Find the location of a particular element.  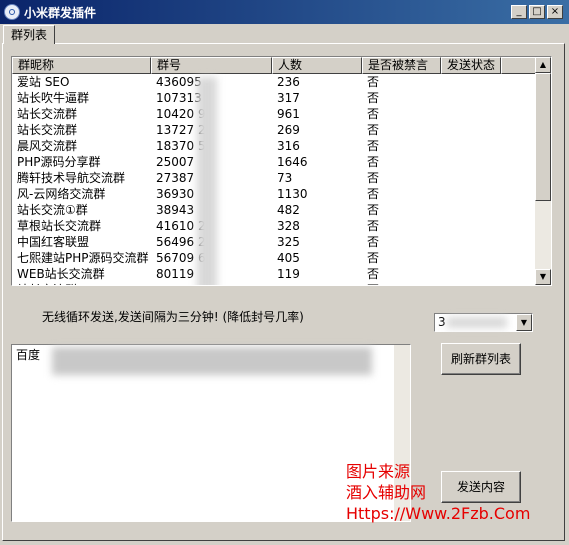

table-row: 站长交流①群 38943 482 否 is located at coordinates (274, 210).